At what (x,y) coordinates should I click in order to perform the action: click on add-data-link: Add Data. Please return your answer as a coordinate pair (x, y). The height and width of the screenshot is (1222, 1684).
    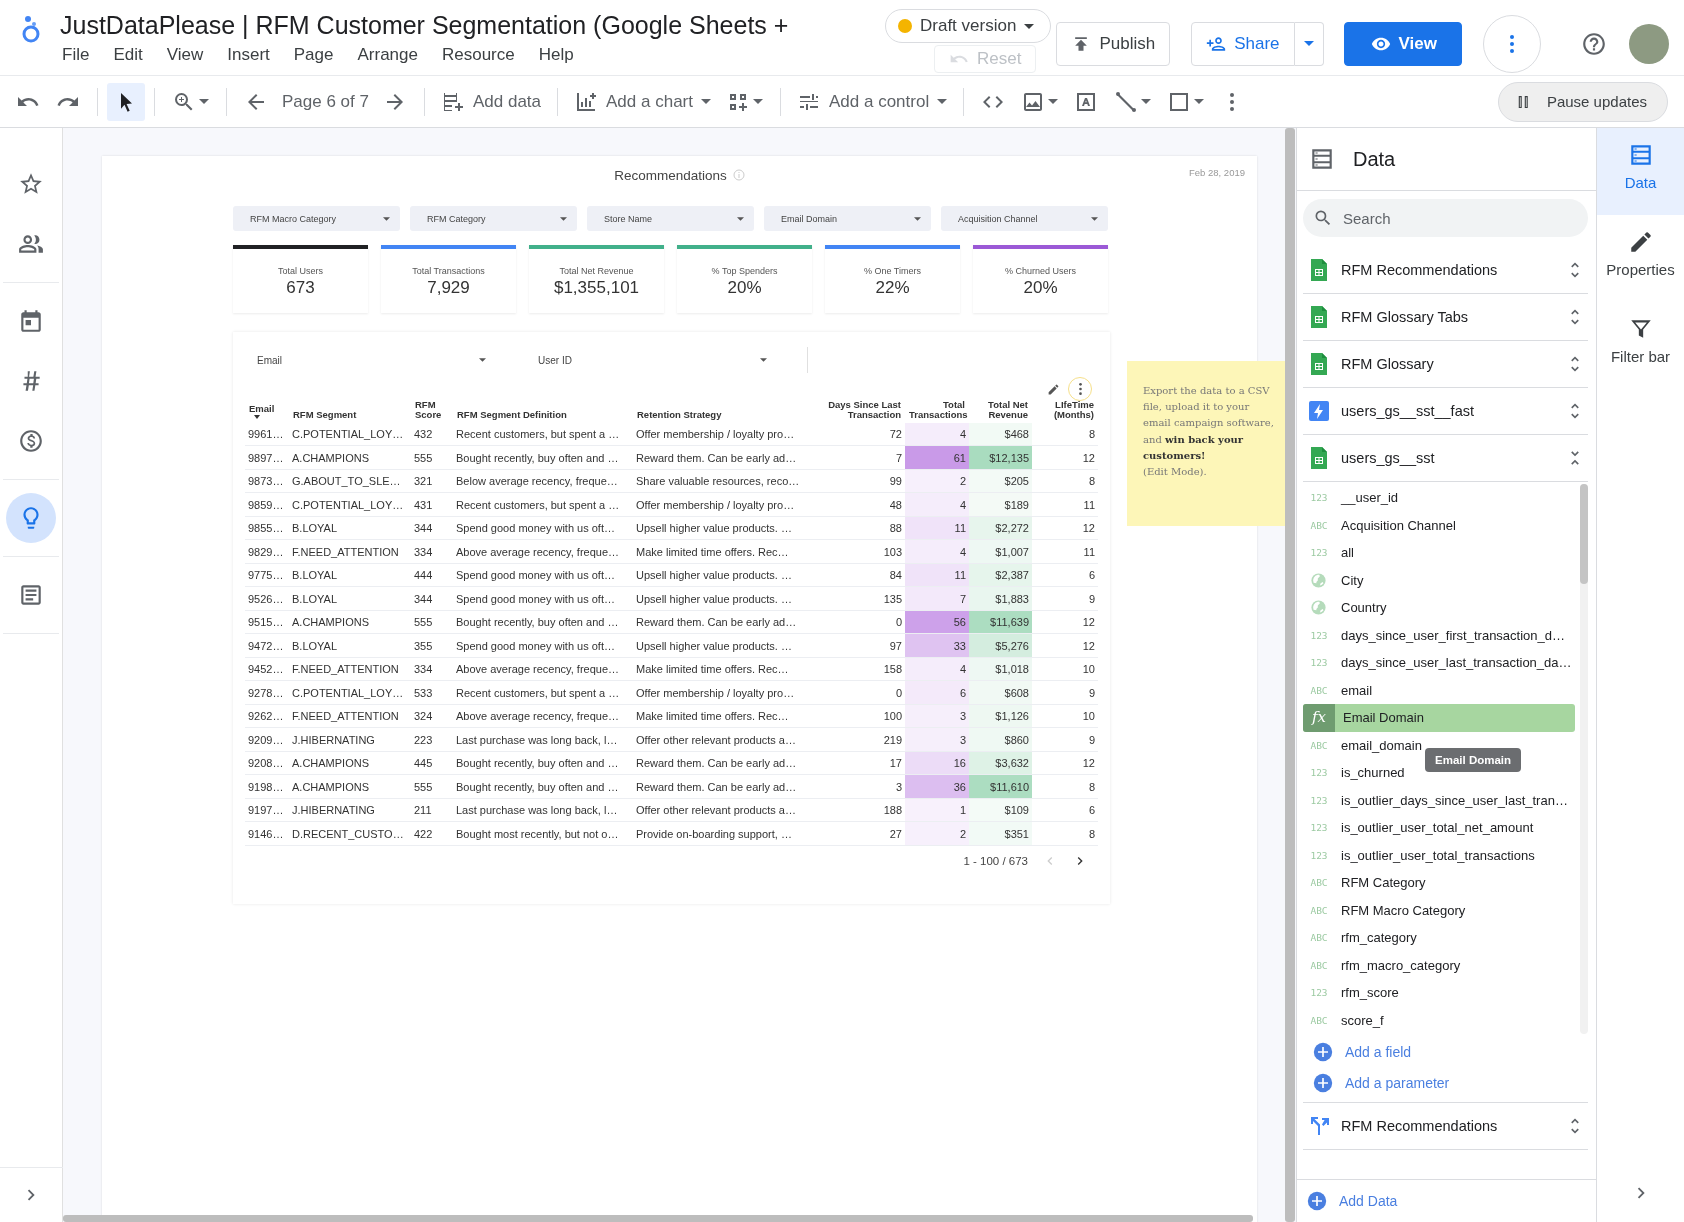
    Looking at the image, I should click on (1352, 1201).